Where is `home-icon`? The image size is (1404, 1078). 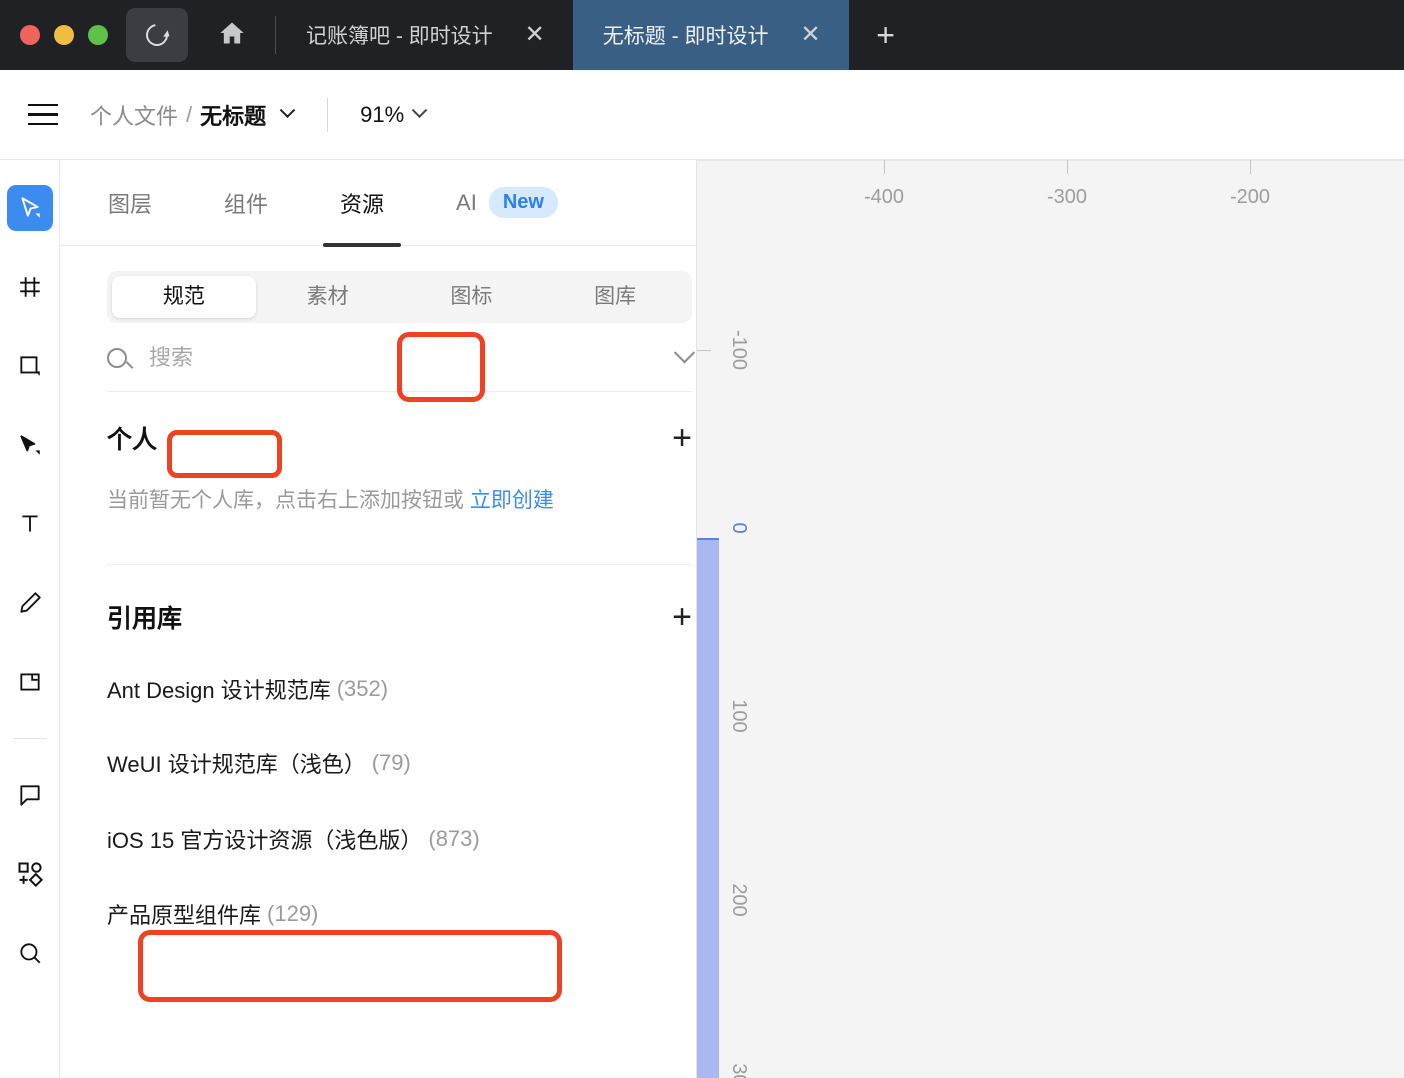
home-icon is located at coordinates (232, 35).